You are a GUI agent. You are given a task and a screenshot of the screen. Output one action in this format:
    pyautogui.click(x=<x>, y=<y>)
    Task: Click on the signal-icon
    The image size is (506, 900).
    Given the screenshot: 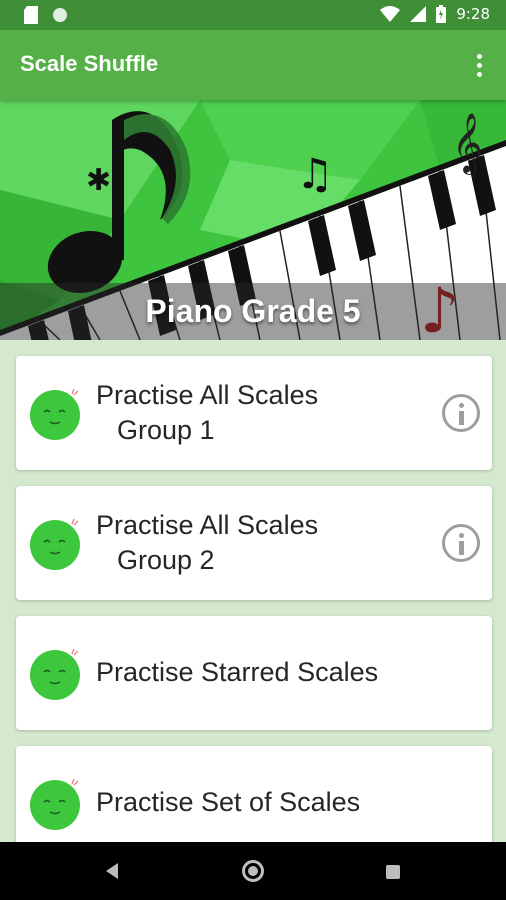 What is the action you would take?
    pyautogui.click(x=418, y=14)
    